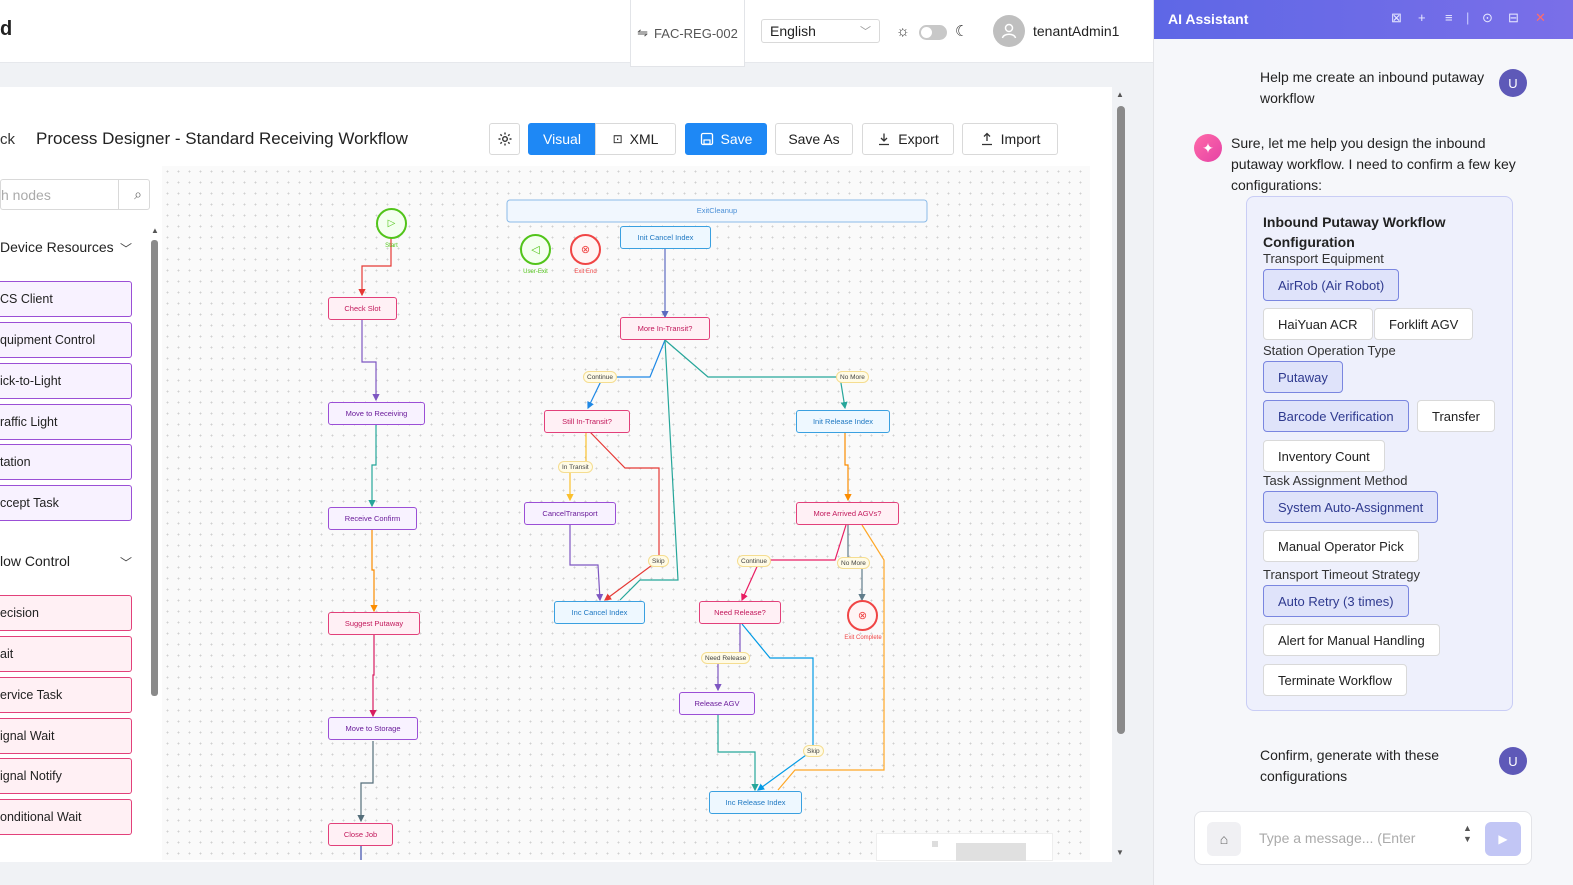  I want to click on exit-cleanup-label: ExitCleanup, so click(717, 210).